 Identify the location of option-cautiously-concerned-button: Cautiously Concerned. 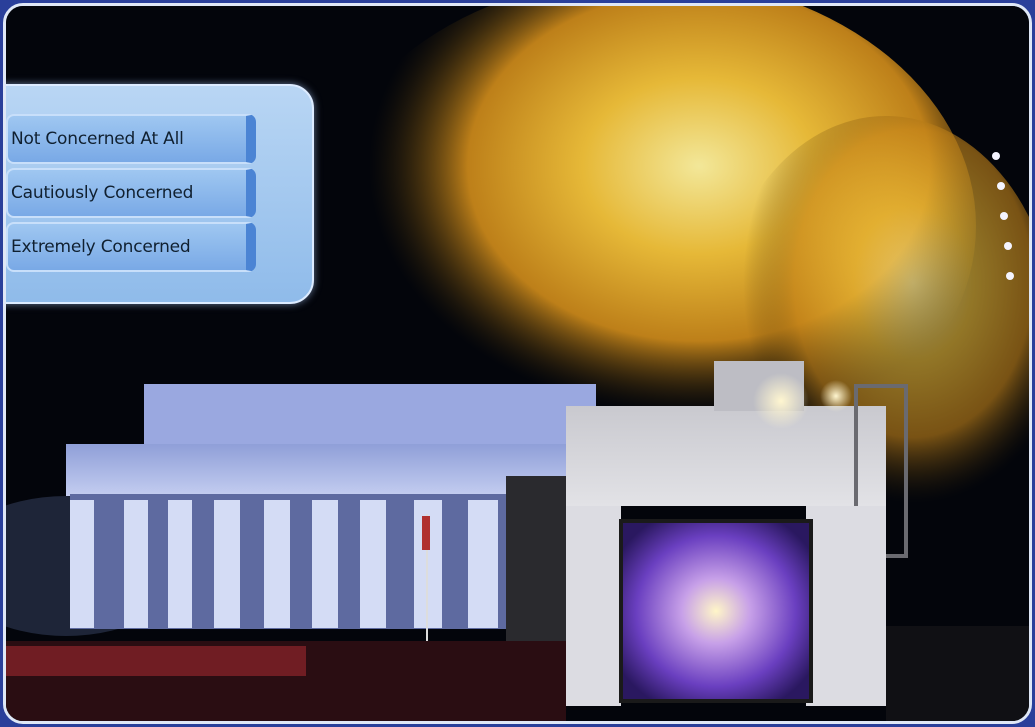
(131, 193).